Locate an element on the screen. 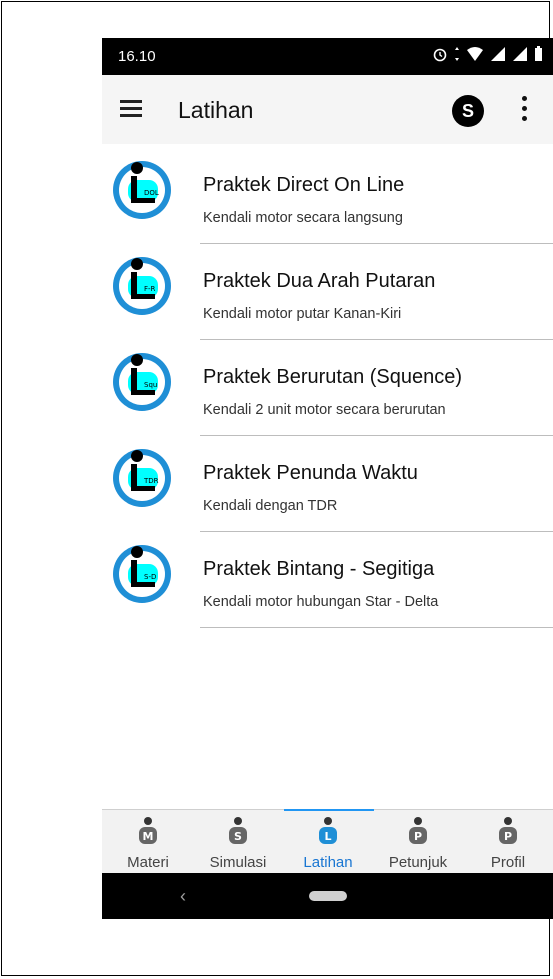 The width and height of the screenshot is (553, 979). practice-logo-icon: F-R is located at coordinates (142, 286).